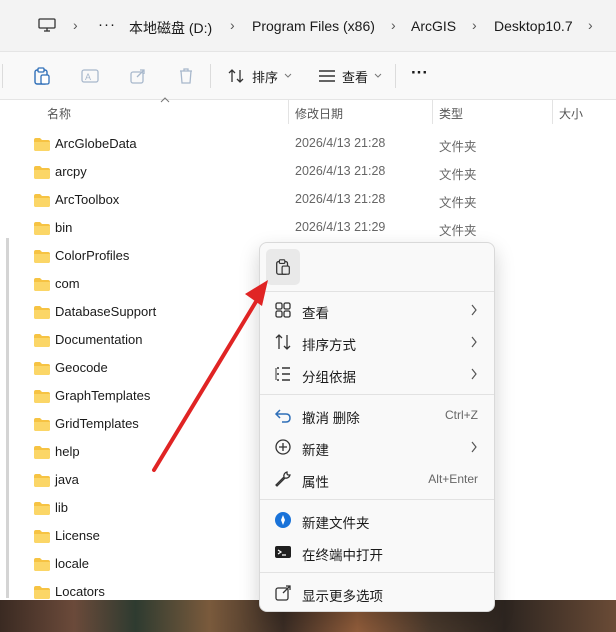 This screenshot has width=616, height=632. Describe the element at coordinates (283, 479) in the screenshot. I see `wrench-icon` at that location.